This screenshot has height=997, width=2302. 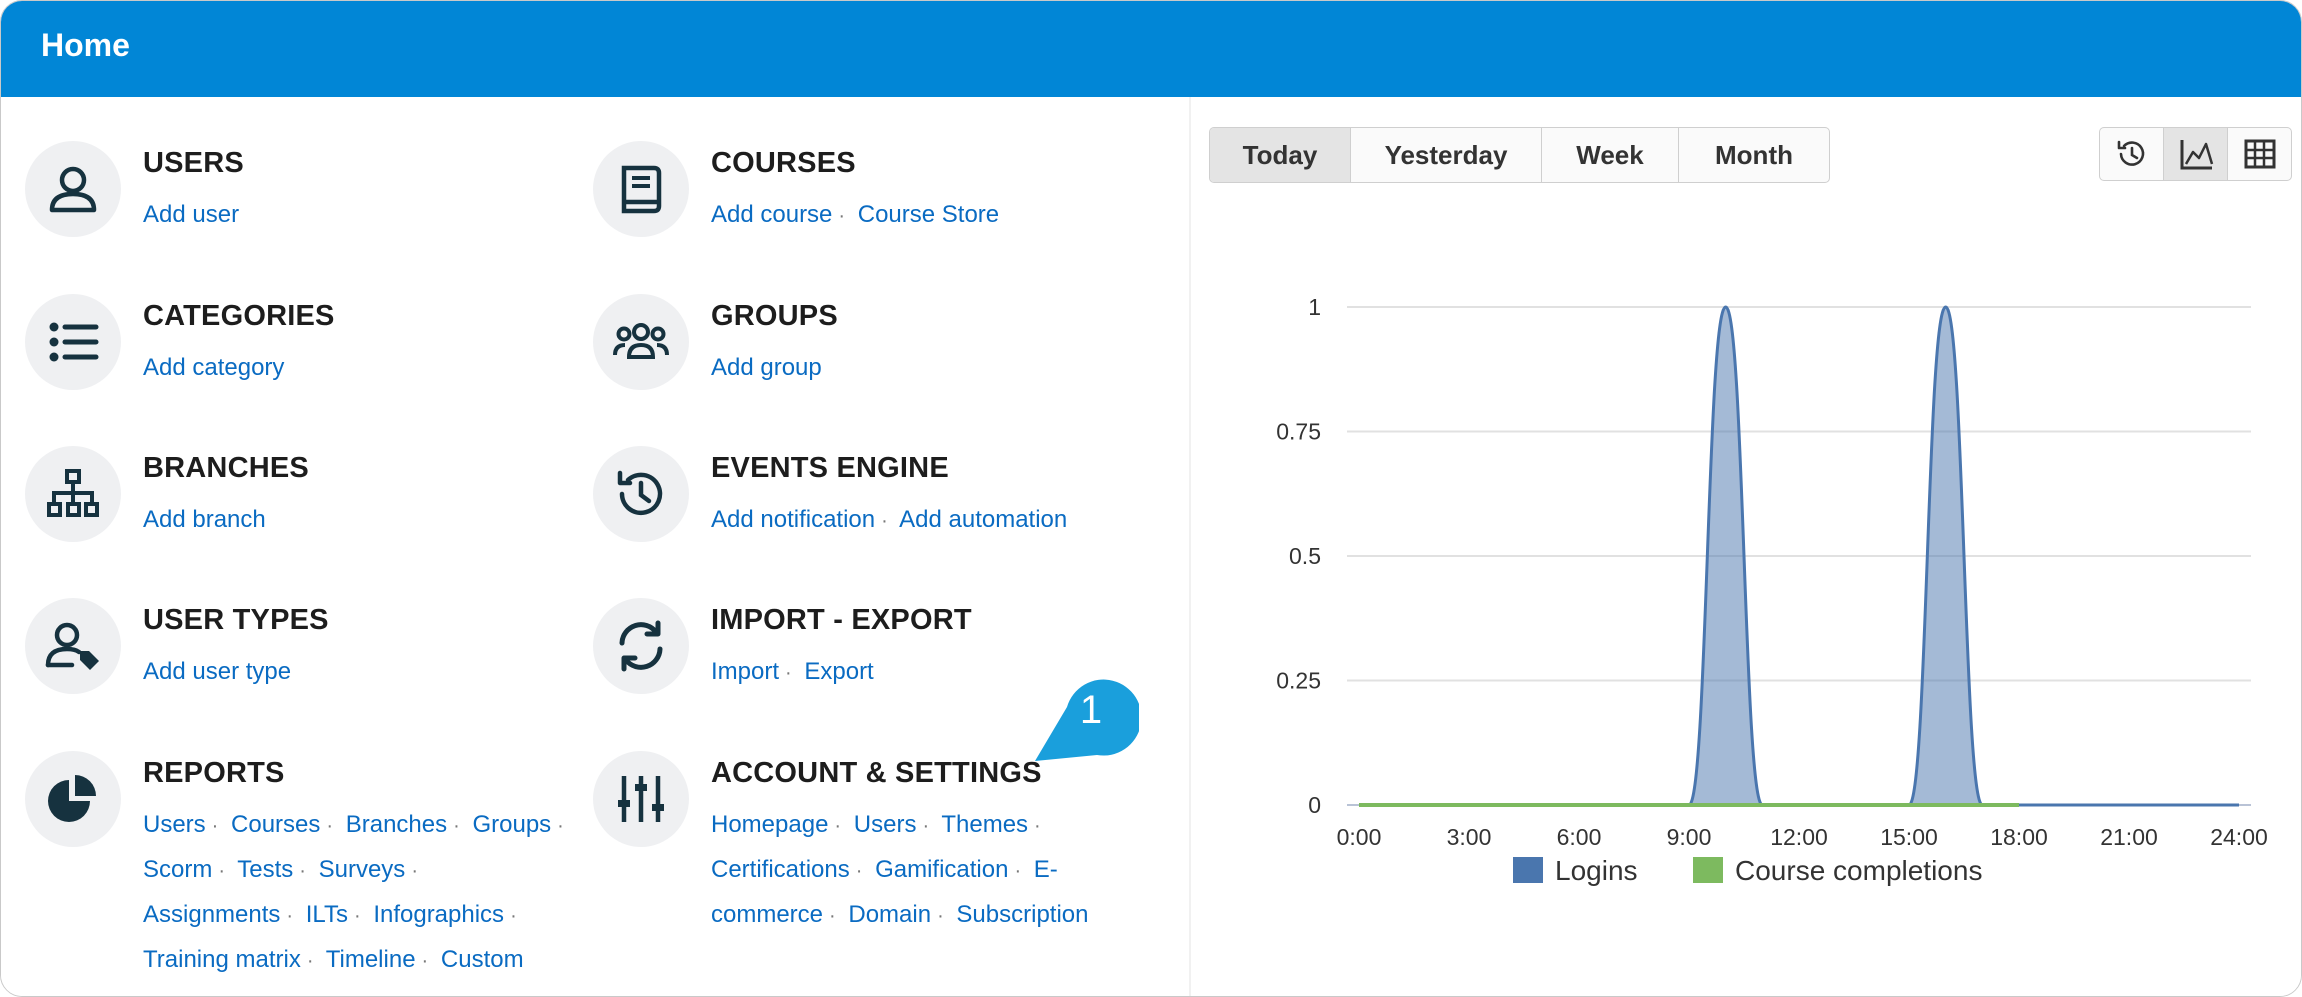 I want to click on x-tick-label: 12:00, so click(x=1799, y=837).